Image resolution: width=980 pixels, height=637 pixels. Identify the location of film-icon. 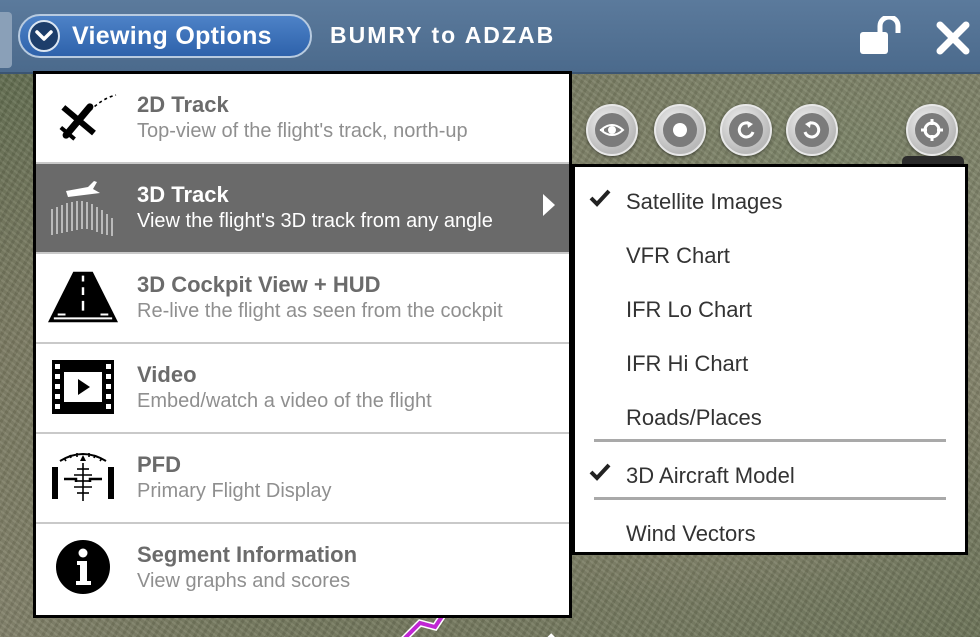
(83, 387).